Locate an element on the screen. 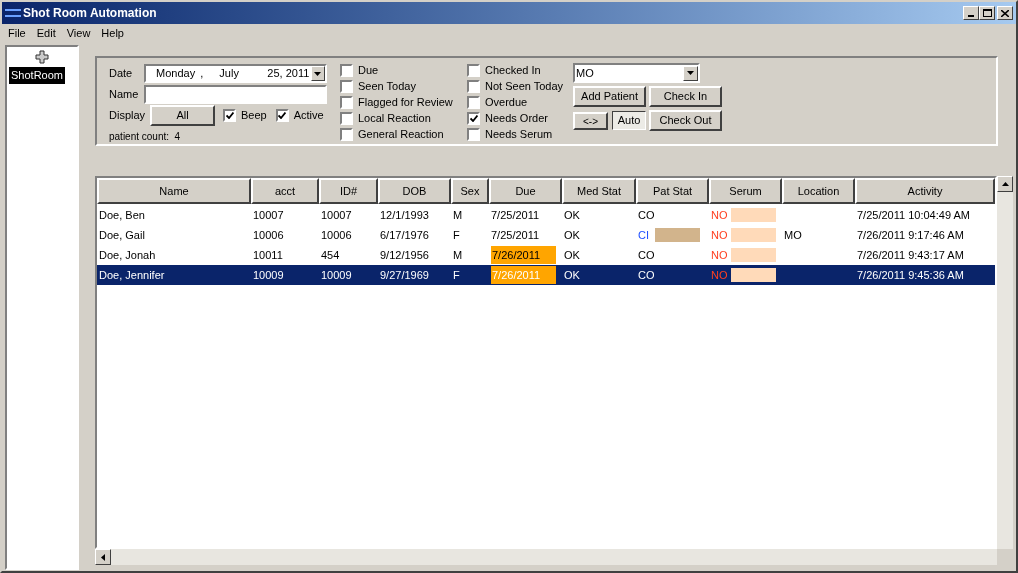 The height and width of the screenshot is (573, 1018). column-header: Due is located at coordinates (525, 191).